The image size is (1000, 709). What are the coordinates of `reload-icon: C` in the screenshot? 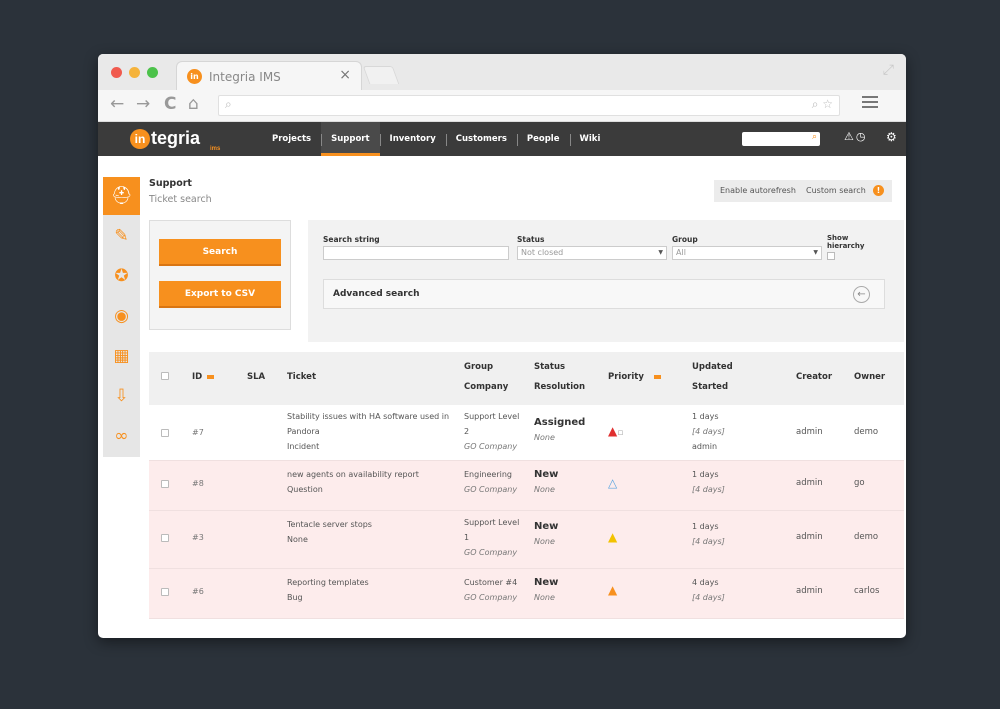 It's located at (170, 104).